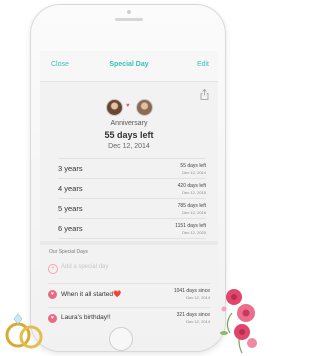 The width and height of the screenshot is (320, 356). Describe the element at coordinates (194, 172) in the screenshot. I see `year-date: Dec 12, 2014` at that location.